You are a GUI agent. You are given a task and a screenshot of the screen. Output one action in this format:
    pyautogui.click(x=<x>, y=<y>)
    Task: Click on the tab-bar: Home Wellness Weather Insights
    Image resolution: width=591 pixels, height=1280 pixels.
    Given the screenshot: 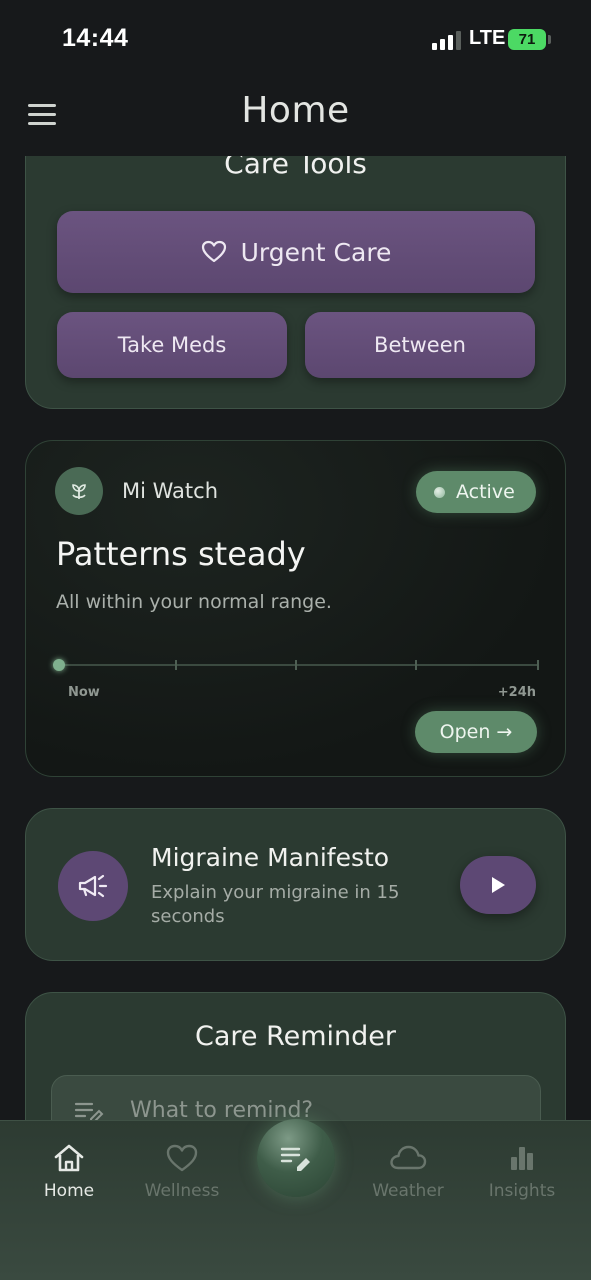 What is the action you would take?
    pyautogui.click(x=295, y=1199)
    